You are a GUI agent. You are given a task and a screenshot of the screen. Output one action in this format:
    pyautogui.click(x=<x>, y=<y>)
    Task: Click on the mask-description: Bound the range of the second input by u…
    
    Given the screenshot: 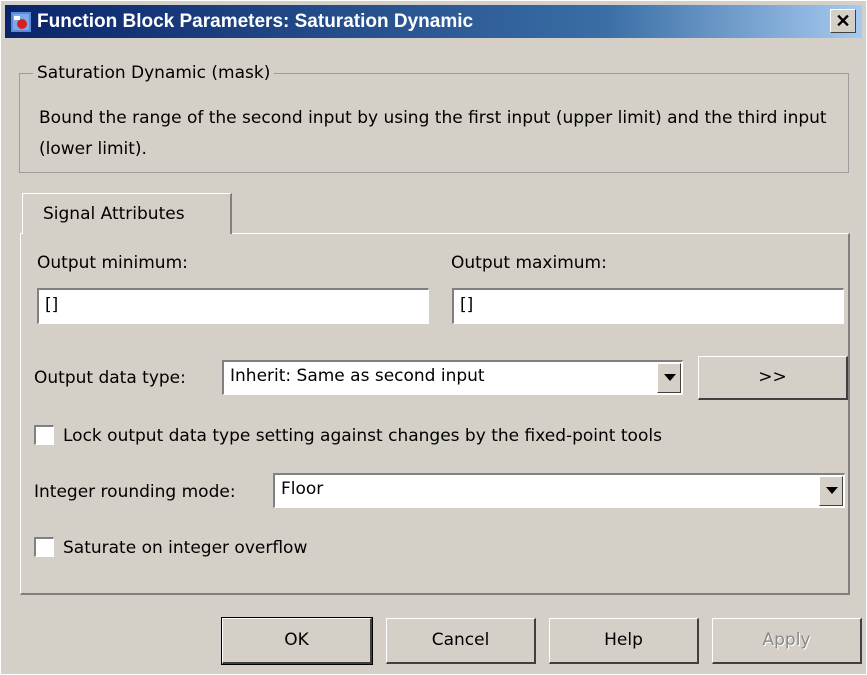 What is the action you would take?
    pyautogui.click(x=433, y=133)
    